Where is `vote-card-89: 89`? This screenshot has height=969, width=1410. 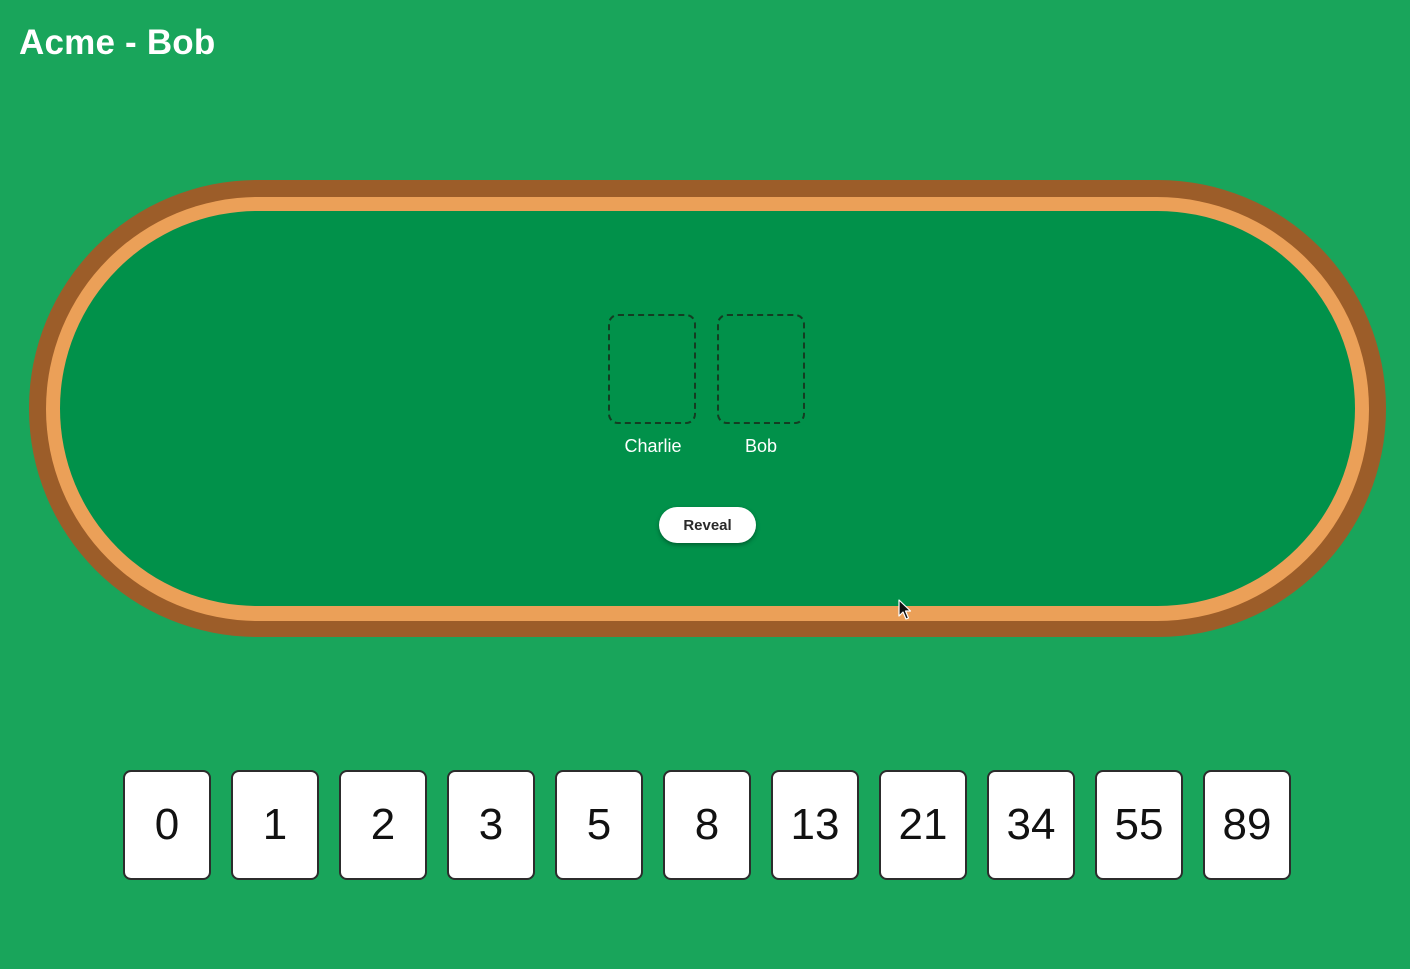 vote-card-89: 89 is located at coordinates (1247, 825).